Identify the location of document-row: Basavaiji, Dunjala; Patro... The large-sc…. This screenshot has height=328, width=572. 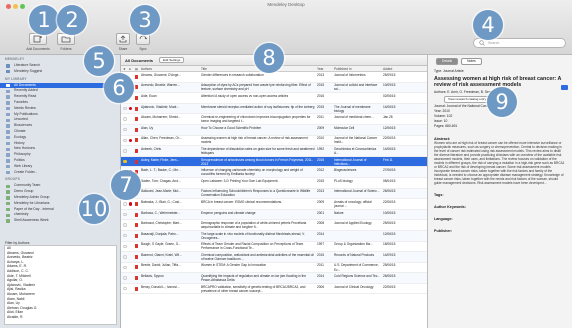
(274, 236).